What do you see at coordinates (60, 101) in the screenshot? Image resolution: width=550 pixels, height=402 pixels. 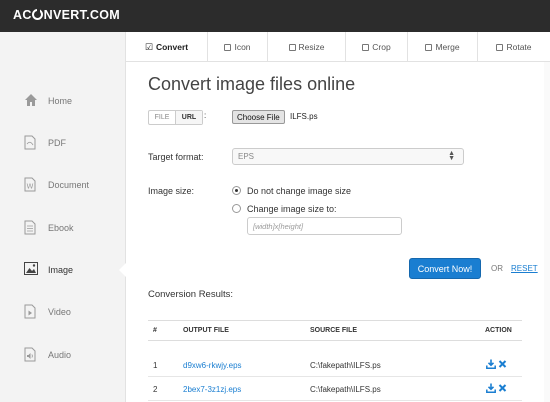 I see `sidebar-item-label: Home` at bounding box center [60, 101].